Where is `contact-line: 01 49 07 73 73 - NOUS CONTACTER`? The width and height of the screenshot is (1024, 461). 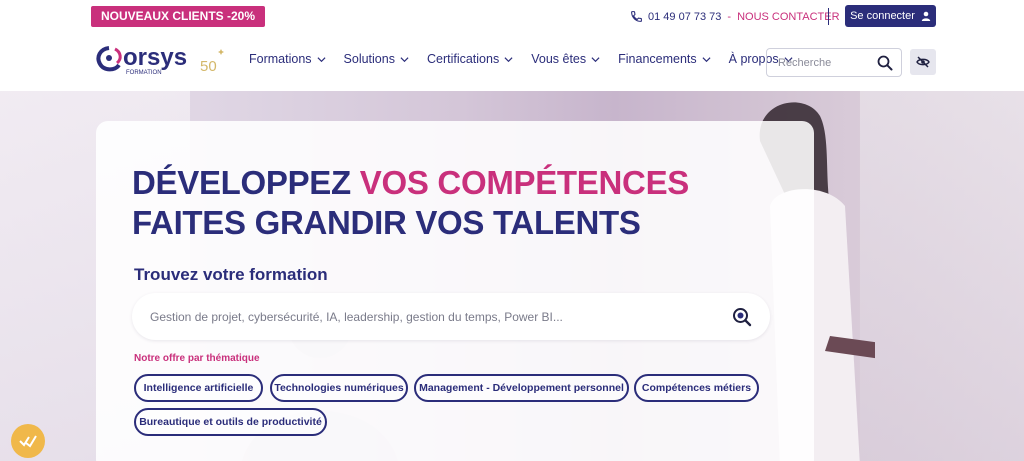 contact-line: 01 49 07 73 73 - NOUS CONTACTER is located at coordinates (735, 16).